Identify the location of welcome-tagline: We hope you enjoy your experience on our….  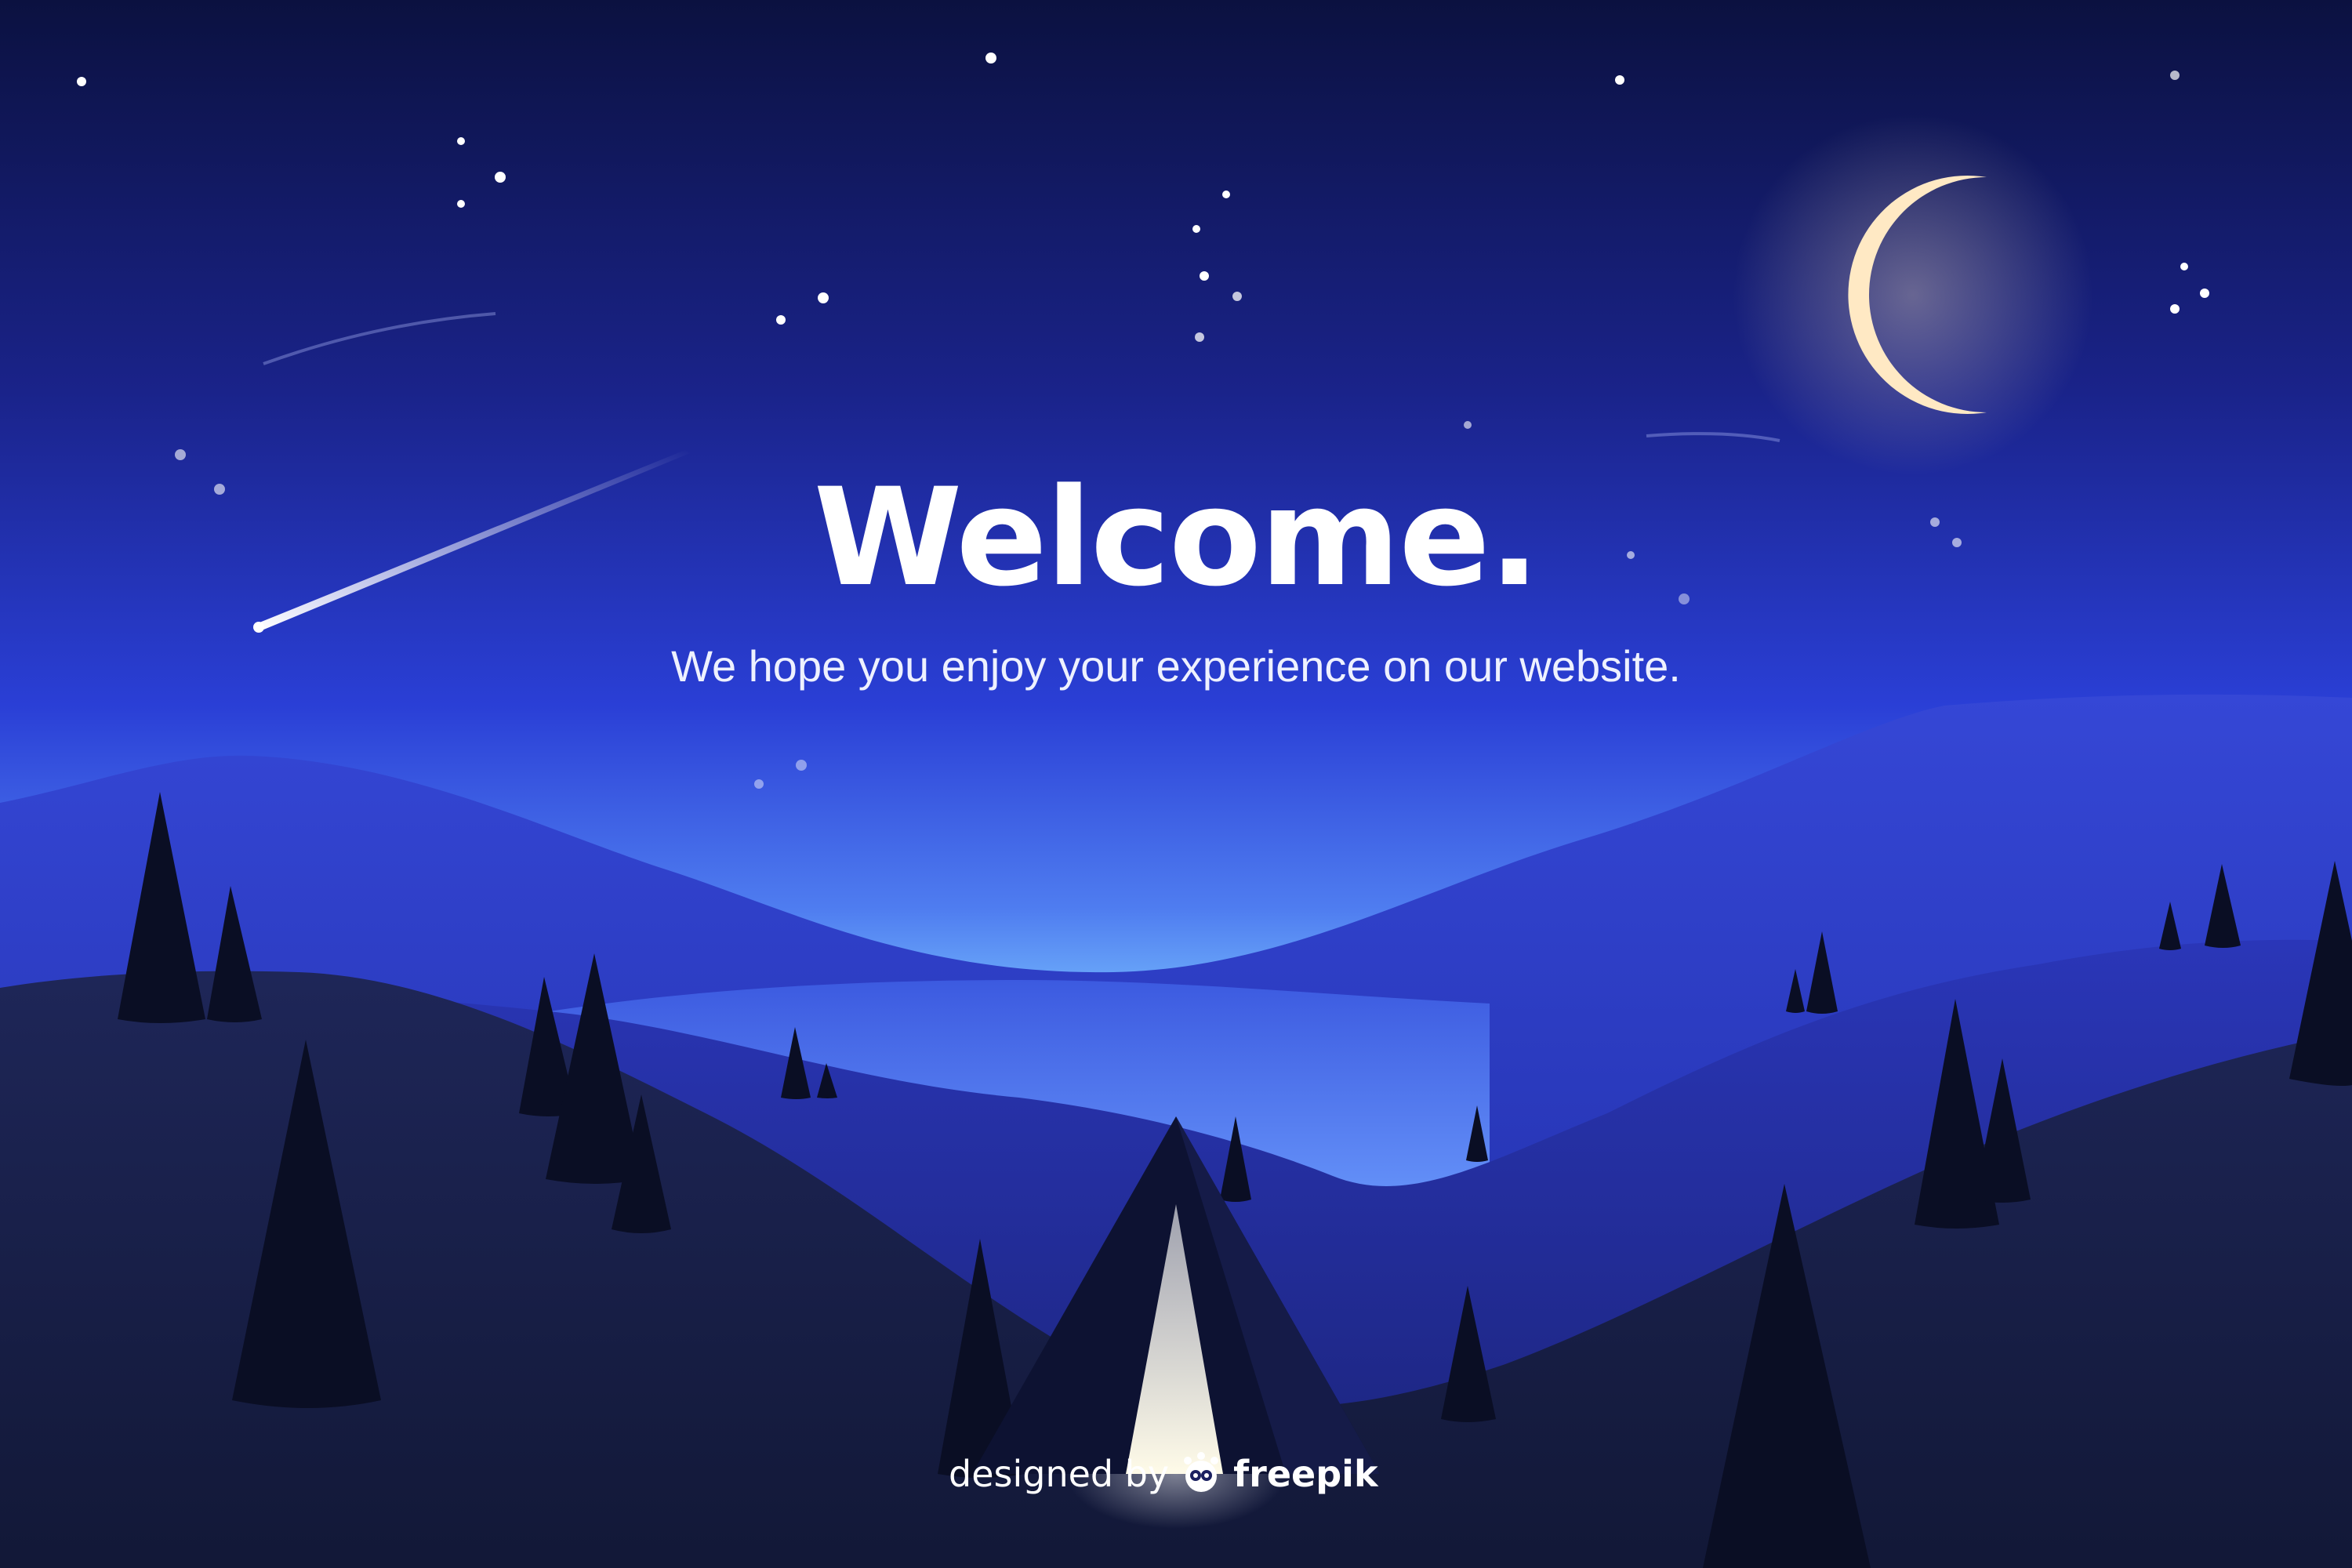
(1176, 666).